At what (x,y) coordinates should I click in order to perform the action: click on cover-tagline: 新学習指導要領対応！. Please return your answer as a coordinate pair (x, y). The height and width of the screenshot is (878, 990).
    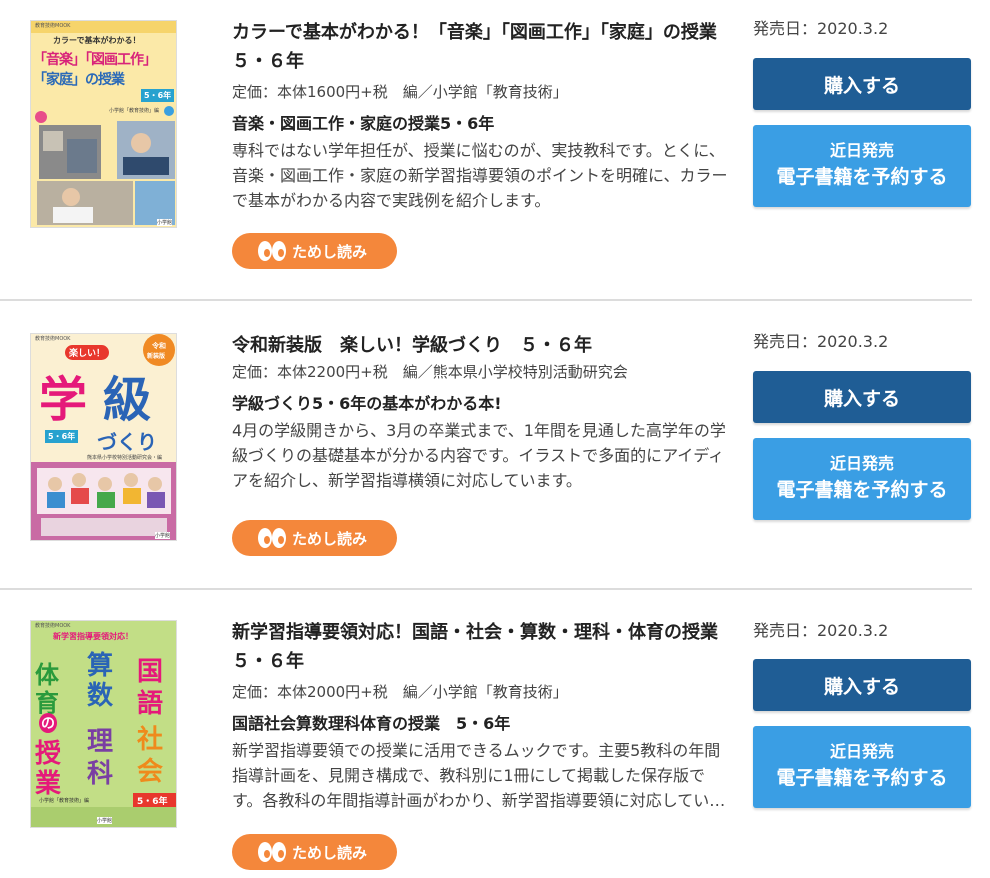
    Looking at the image, I should click on (93, 636).